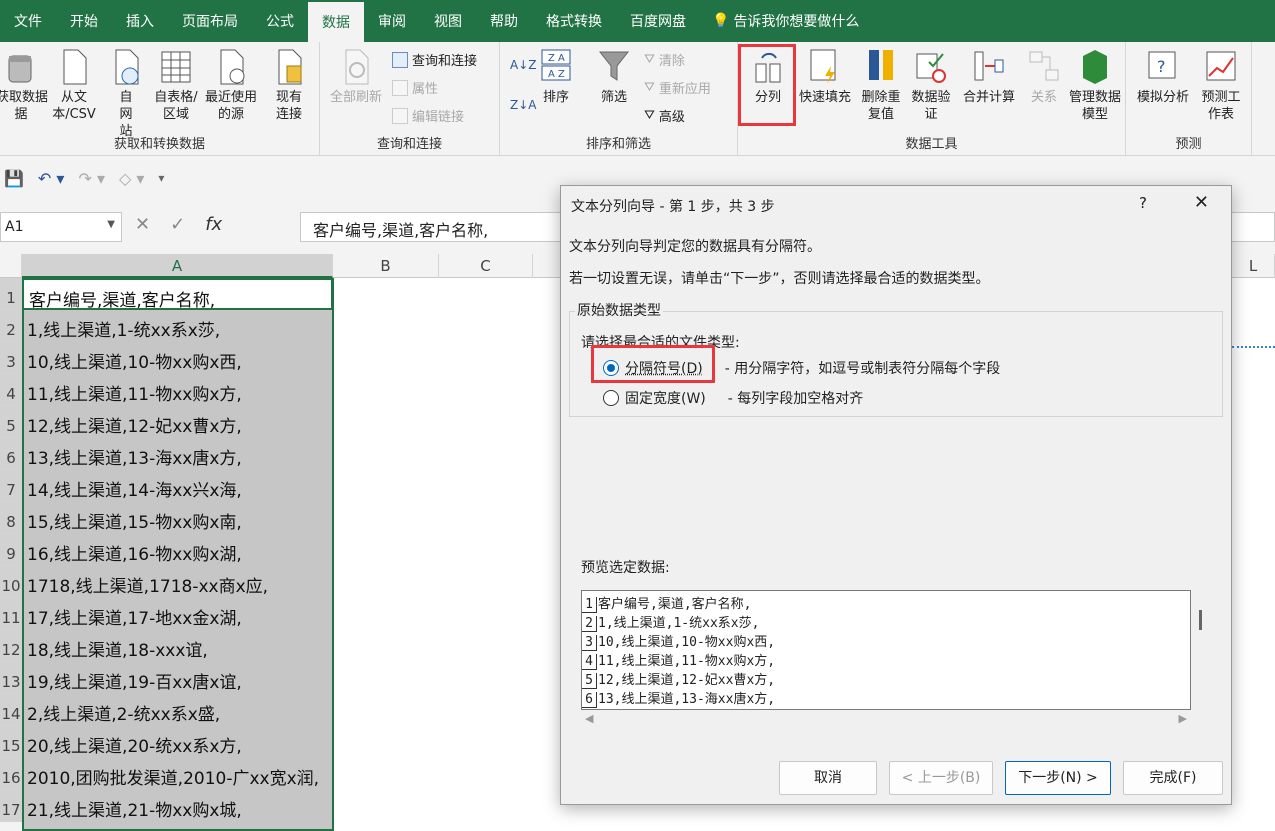 This screenshot has width=1275, height=831. What do you see at coordinates (448, 21) in the screenshot?
I see `tab-view: 视图` at bounding box center [448, 21].